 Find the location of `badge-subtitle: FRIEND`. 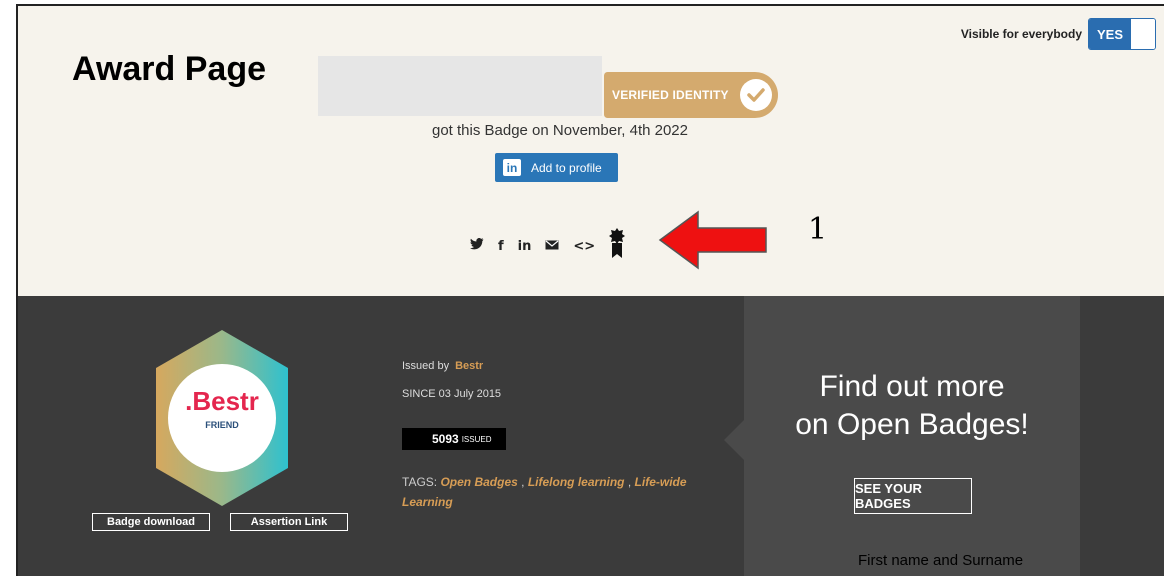

badge-subtitle: FRIEND is located at coordinates (222, 425).